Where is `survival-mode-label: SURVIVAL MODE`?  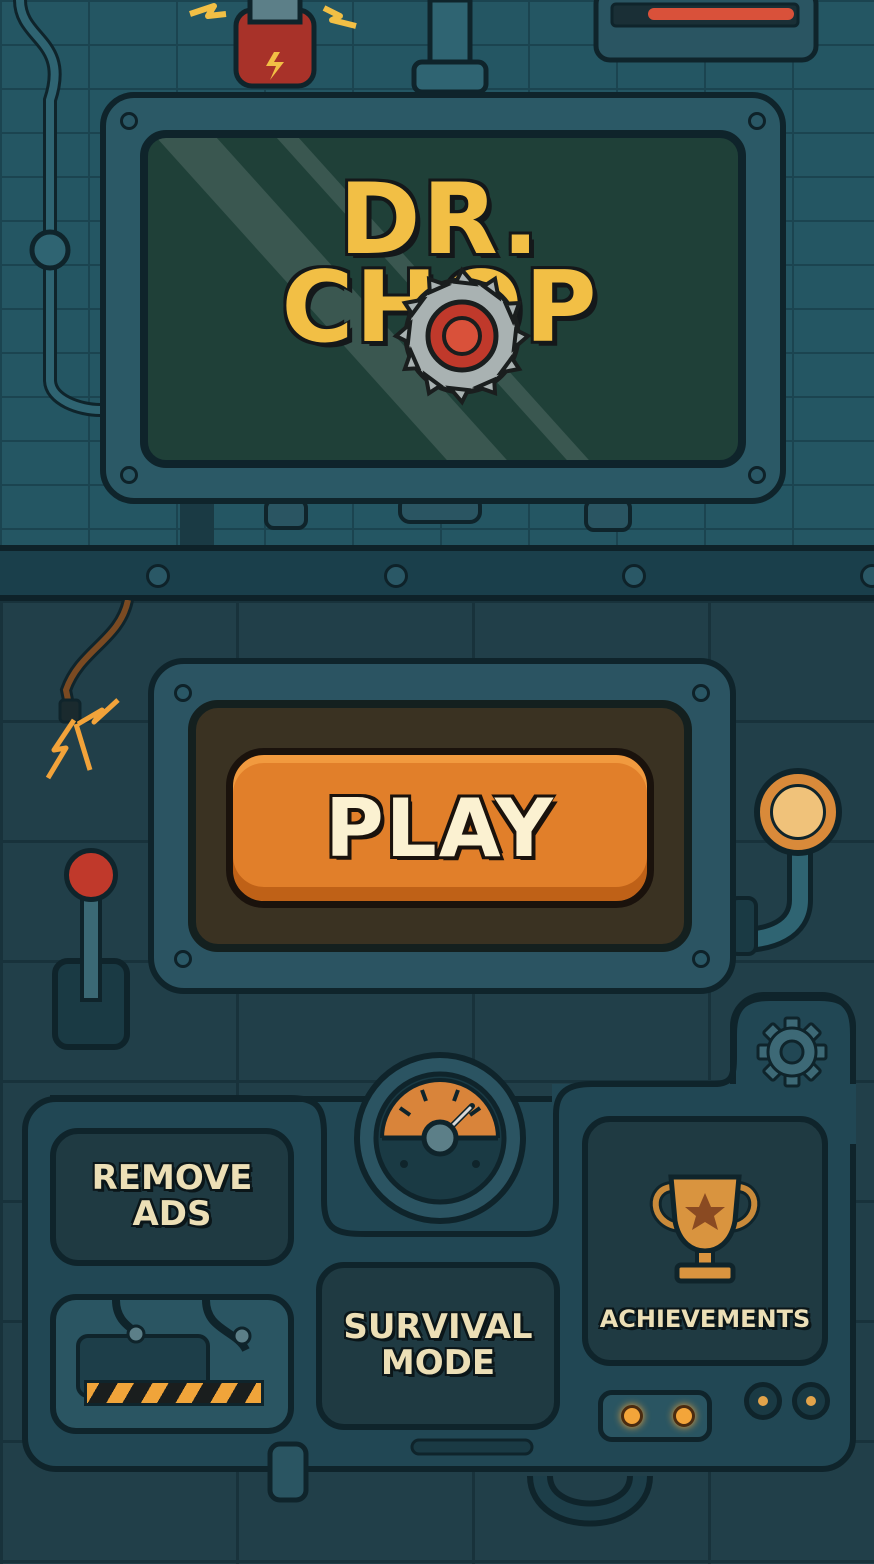
survival-mode-label: SURVIVAL MODE is located at coordinates (438, 1345).